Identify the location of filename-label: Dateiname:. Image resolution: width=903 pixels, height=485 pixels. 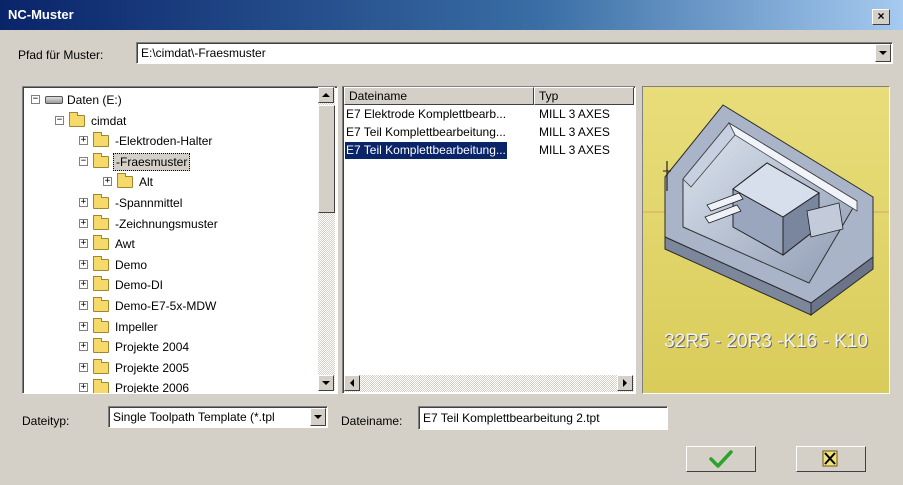
(372, 421).